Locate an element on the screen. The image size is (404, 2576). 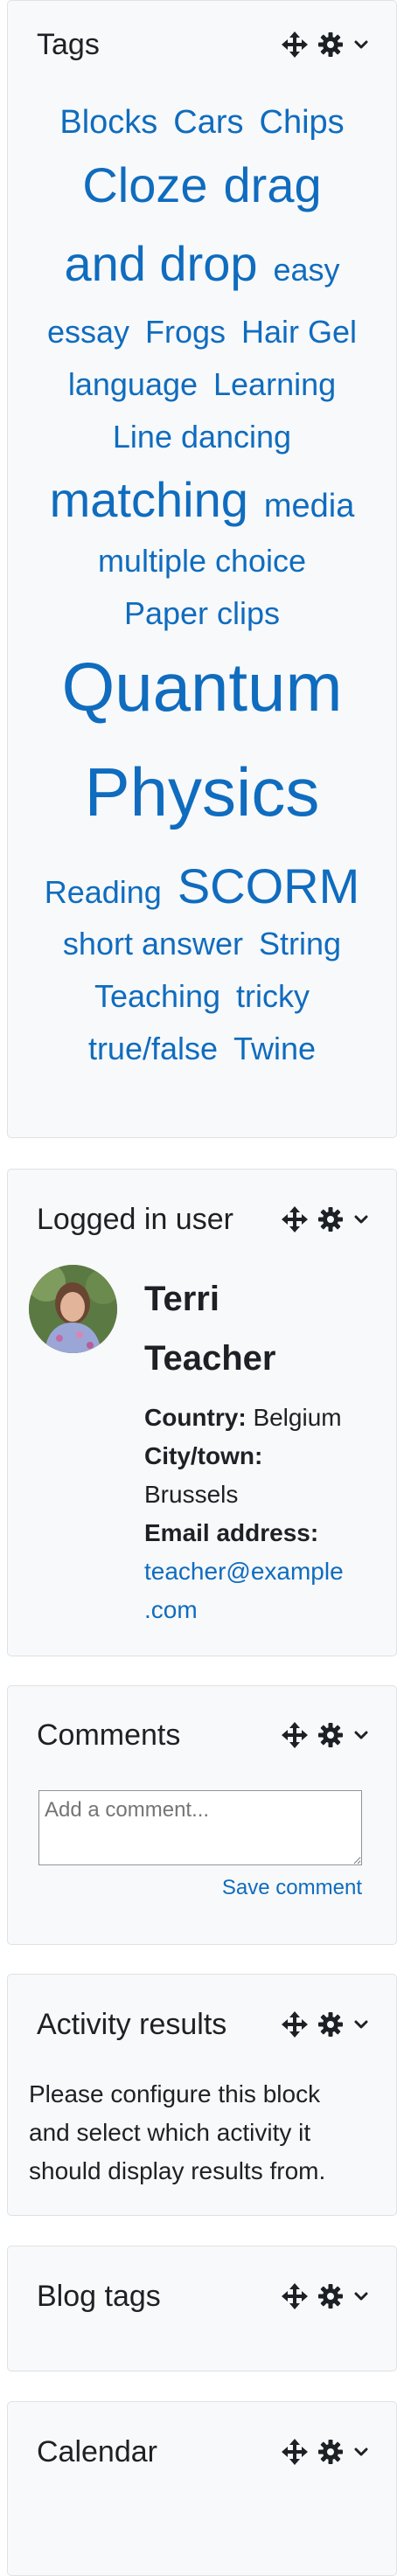
tag-line: Line dancing is located at coordinates (202, 445).